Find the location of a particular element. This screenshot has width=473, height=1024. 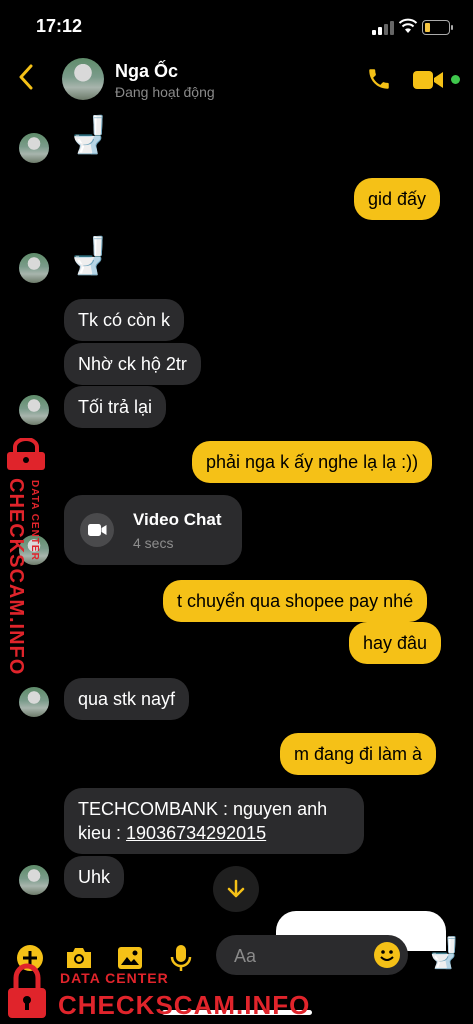

microphone-button is located at coordinates (181, 958).